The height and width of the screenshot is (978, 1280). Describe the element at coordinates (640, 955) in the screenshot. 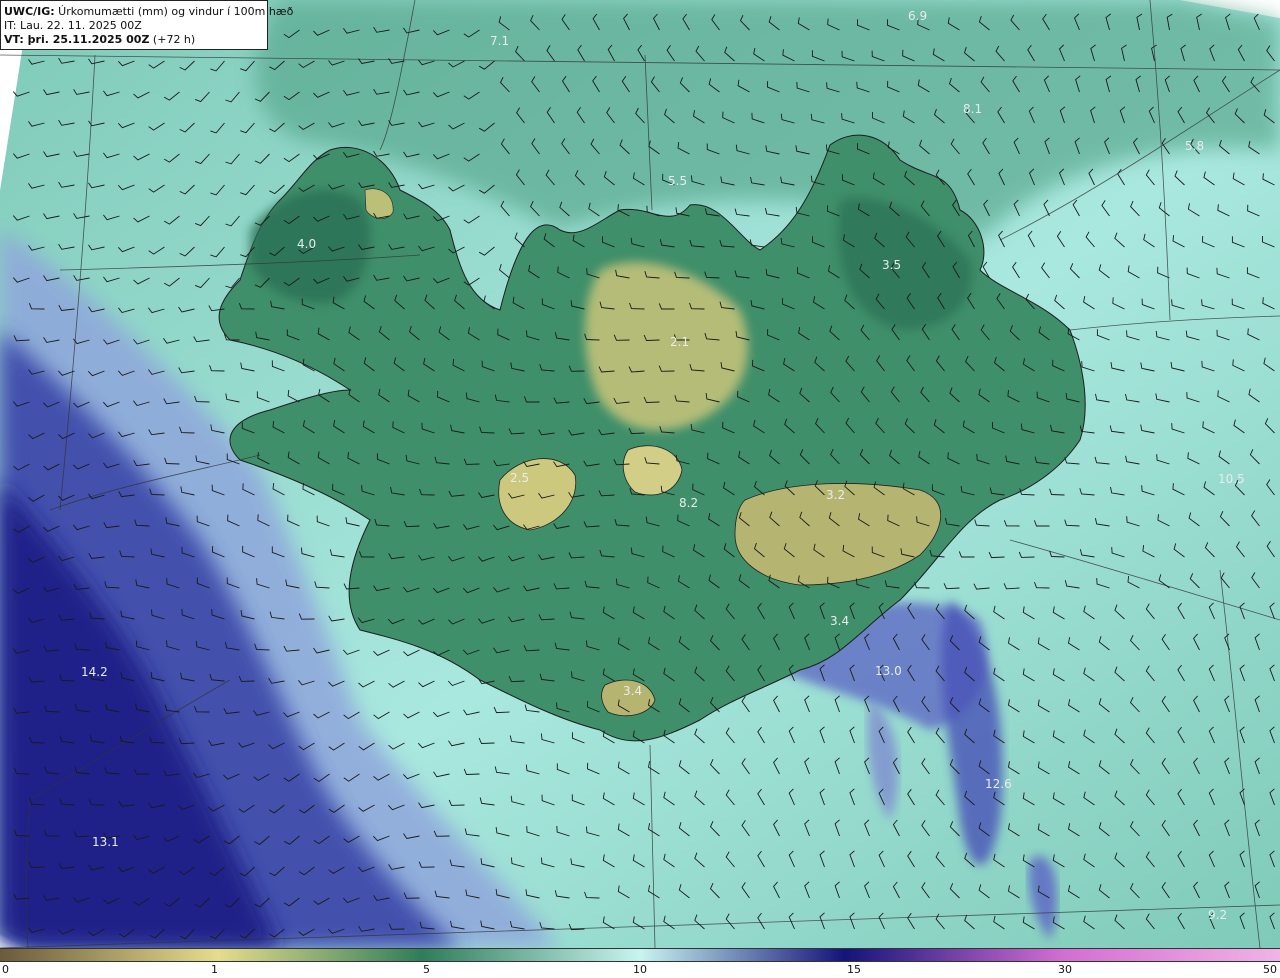

I see `colorbar` at that location.